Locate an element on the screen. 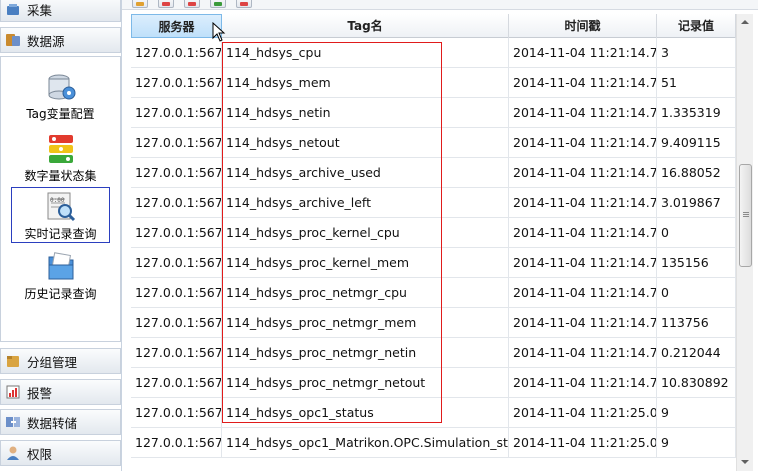 The image size is (758, 471). group-datasource: 数据源 is located at coordinates (60, 40).